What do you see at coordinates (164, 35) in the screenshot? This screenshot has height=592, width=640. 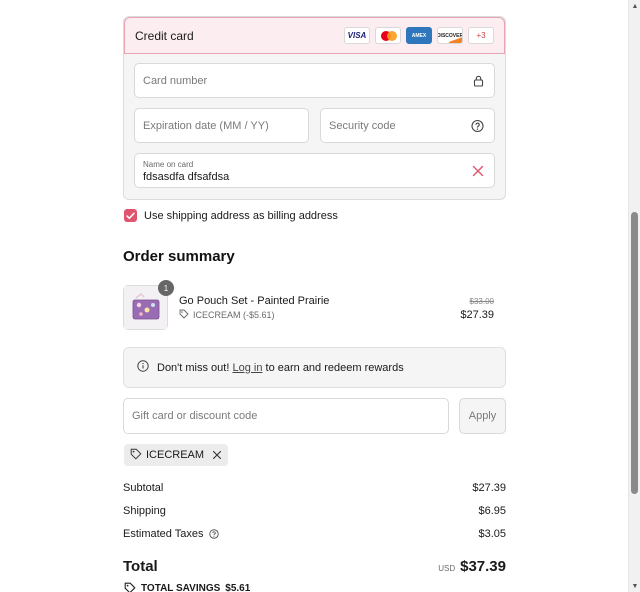 I see `payment-method-title: Credit card` at bounding box center [164, 35].